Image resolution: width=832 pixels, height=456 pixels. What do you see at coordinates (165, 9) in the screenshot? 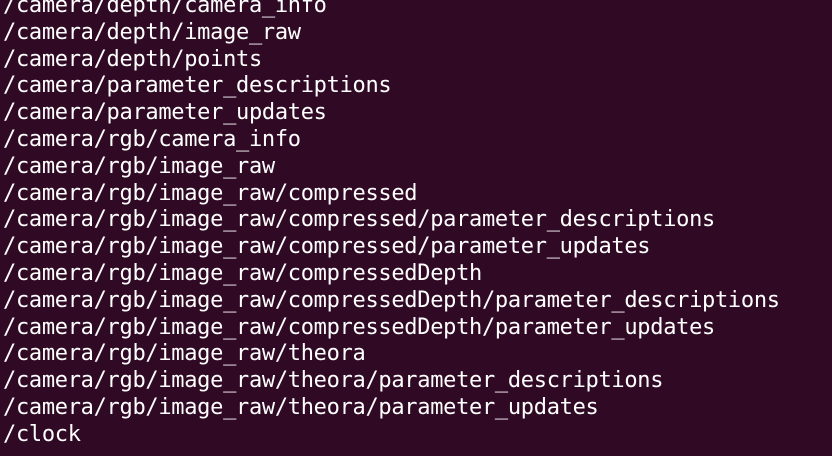
I see `terminal-line: /camera/depth/camera_info` at bounding box center [165, 9].